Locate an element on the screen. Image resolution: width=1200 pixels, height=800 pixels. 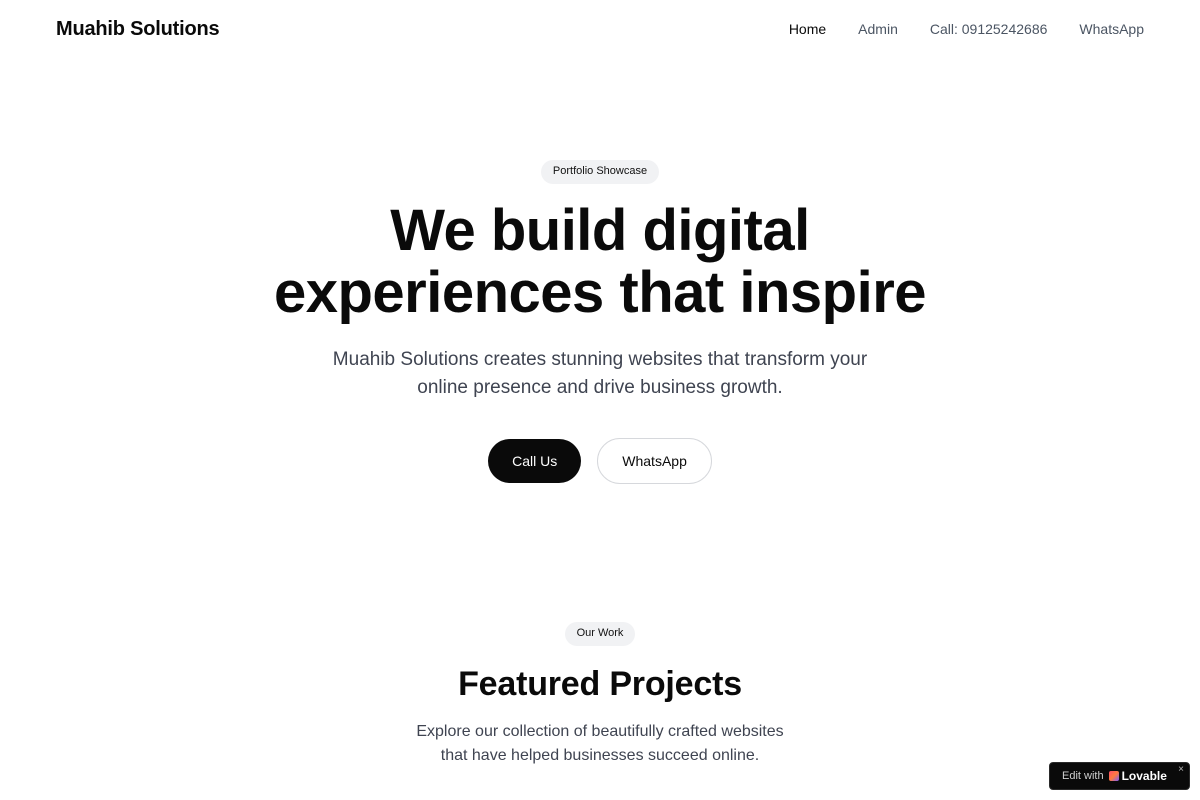
call-us-button: Call Us is located at coordinates (535, 461).